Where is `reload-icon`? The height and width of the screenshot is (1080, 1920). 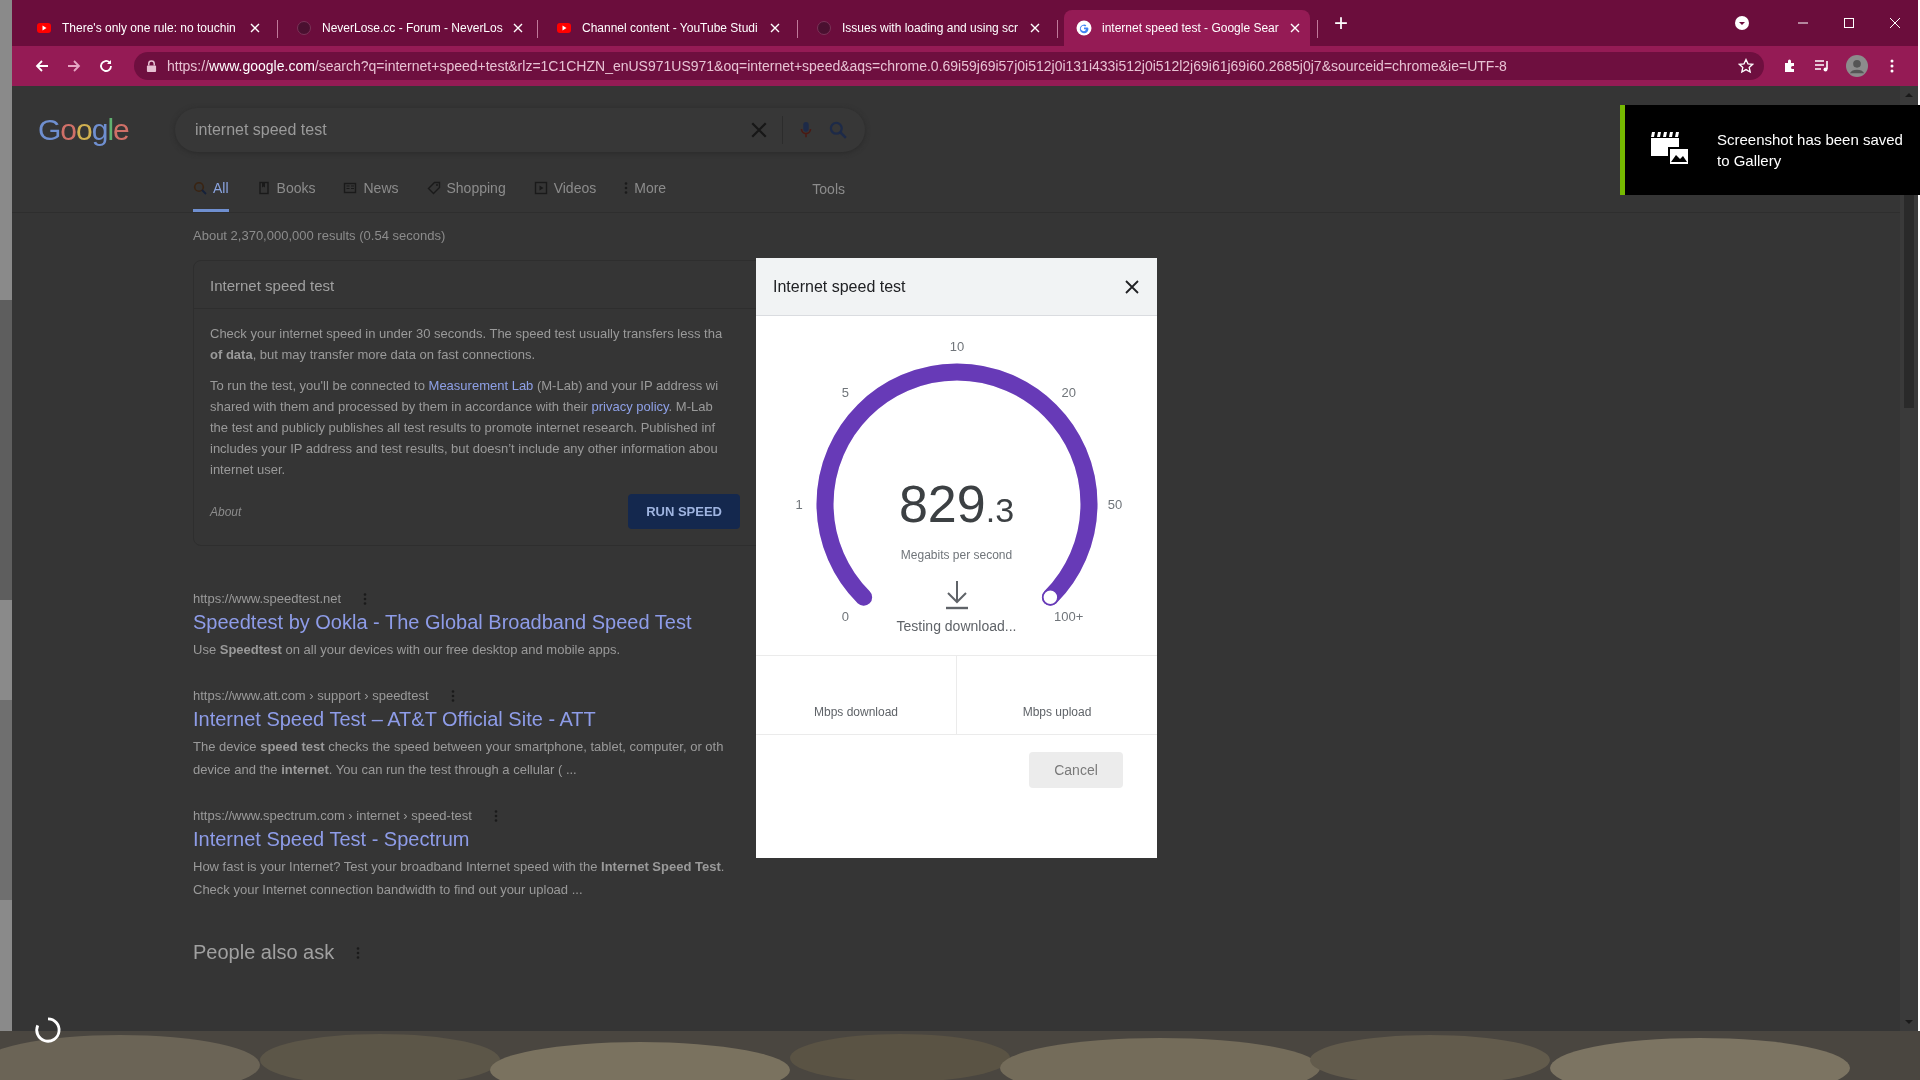 reload-icon is located at coordinates (106, 66).